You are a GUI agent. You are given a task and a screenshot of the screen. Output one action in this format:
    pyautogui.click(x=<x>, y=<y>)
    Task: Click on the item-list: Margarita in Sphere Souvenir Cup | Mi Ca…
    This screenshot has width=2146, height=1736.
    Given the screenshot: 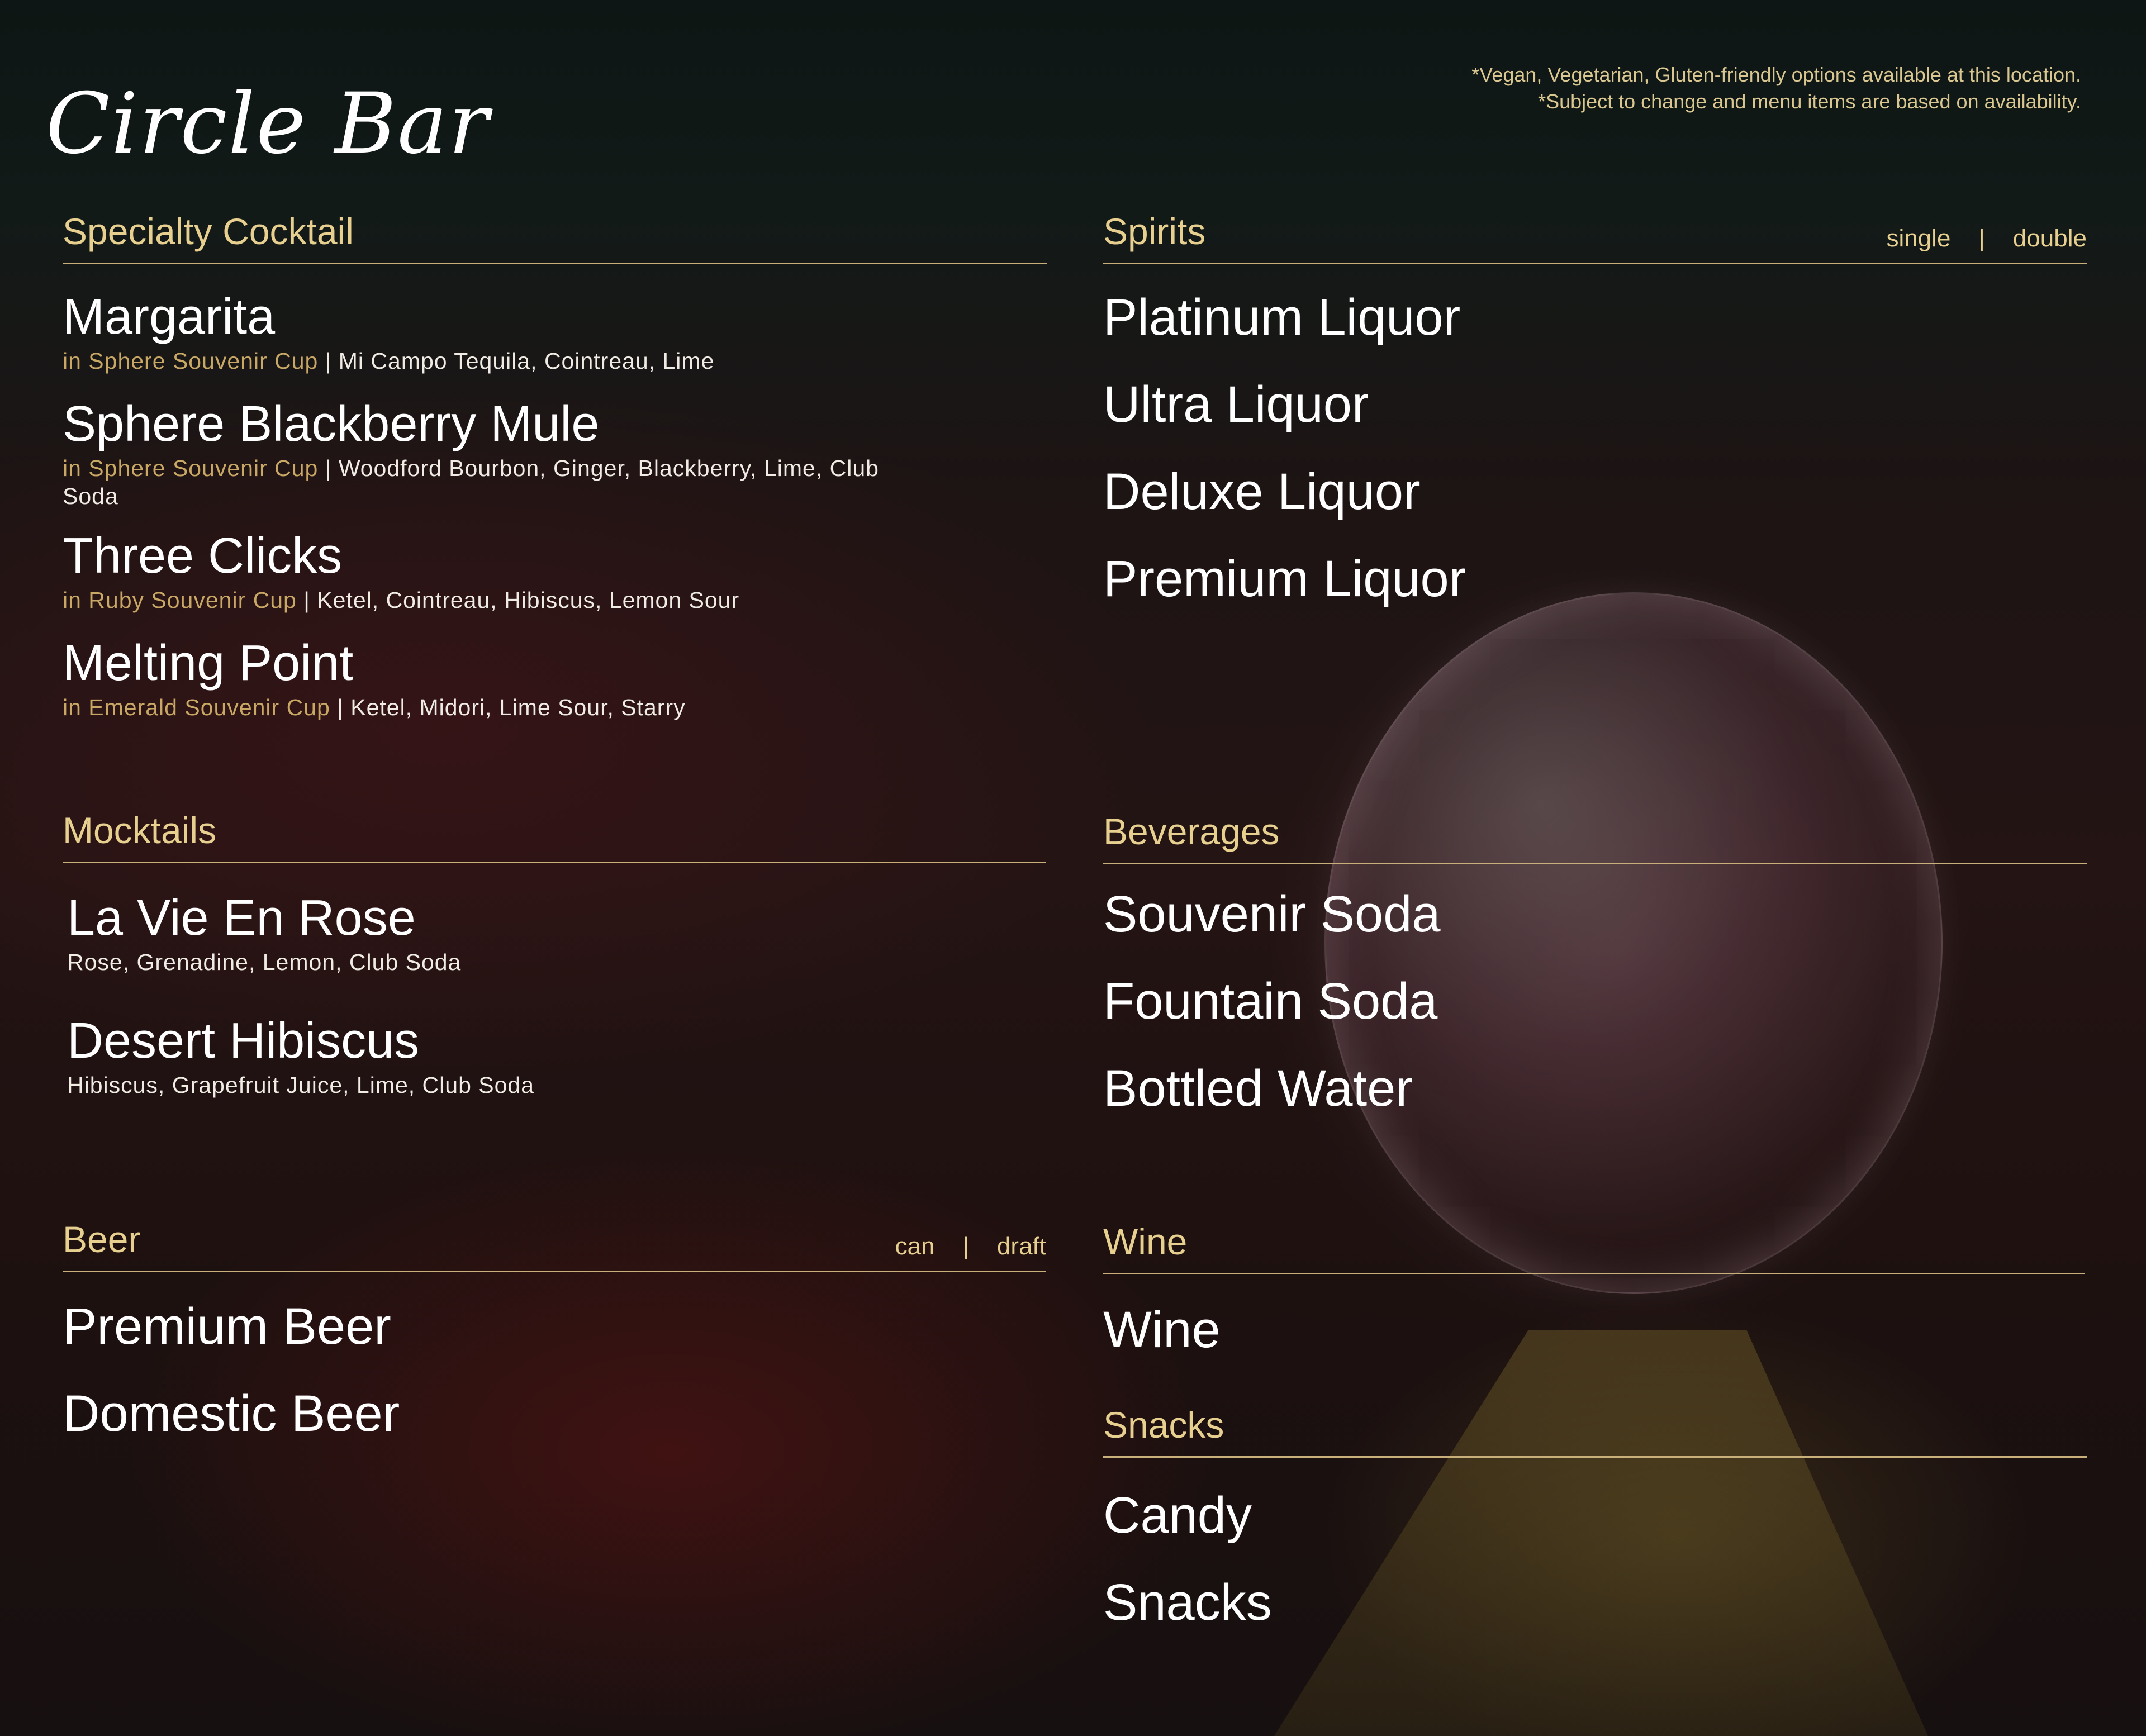 What is the action you would take?
    pyautogui.click(x=555, y=492)
    